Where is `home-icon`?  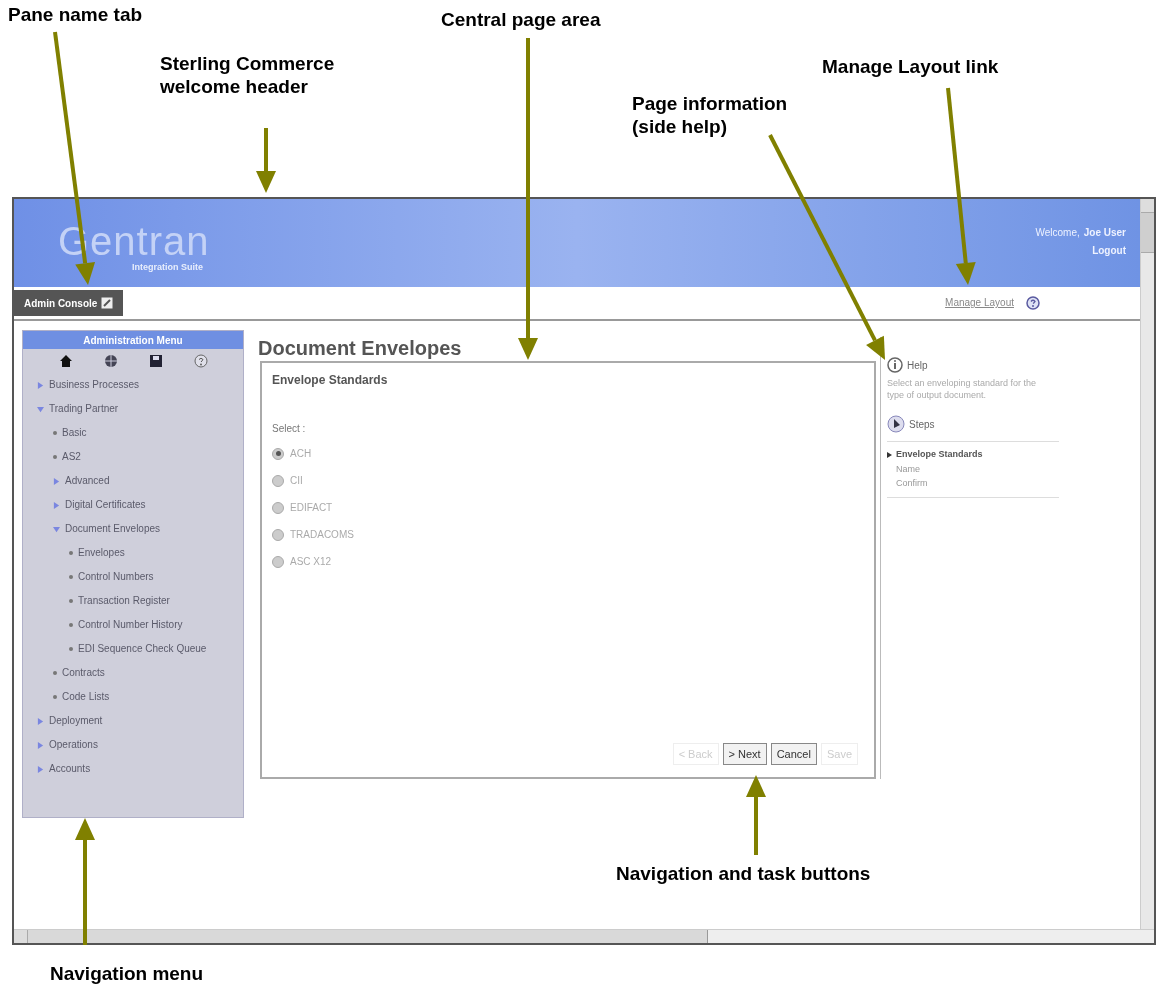 home-icon is located at coordinates (65, 361).